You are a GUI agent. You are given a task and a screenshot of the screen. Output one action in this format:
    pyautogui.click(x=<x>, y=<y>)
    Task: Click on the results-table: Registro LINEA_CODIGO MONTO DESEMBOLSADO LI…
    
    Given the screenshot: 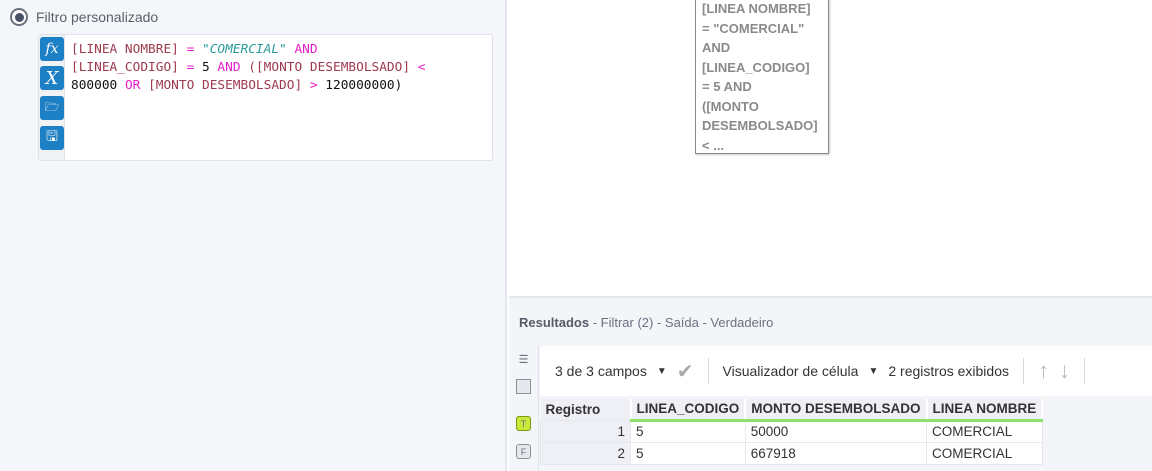 What is the action you would take?
    pyautogui.click(x=792, y=432)
    